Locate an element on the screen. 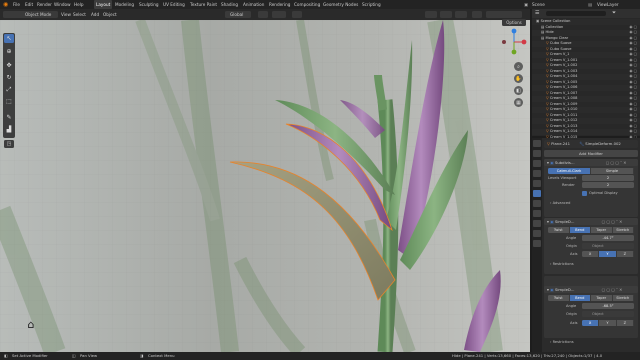 This screenshot has height=360, width=640. active-modifier-name: SimpleDeform.002 is located at coordinates (603, 143).